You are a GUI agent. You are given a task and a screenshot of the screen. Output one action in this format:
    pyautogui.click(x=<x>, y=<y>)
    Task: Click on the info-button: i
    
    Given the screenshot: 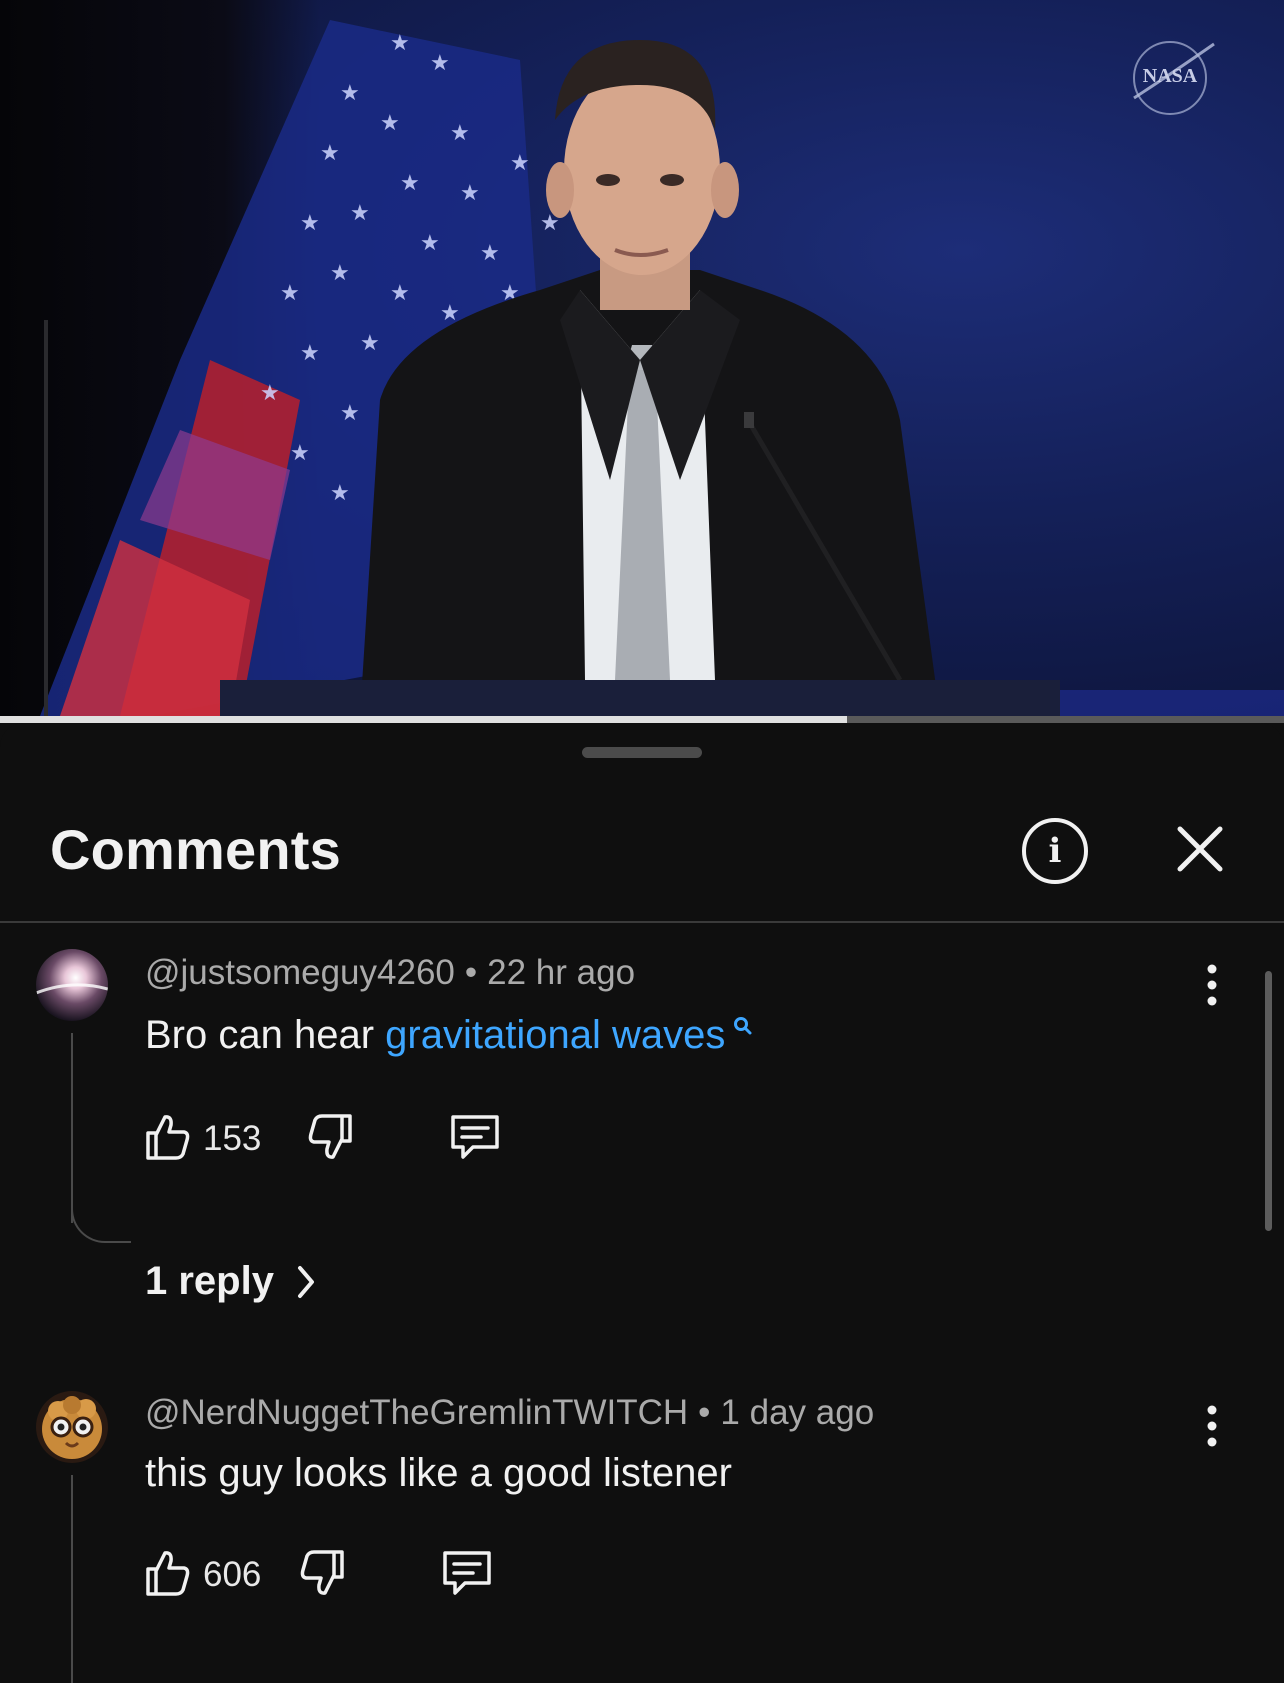 What is the action you would take?
    pyautogui.click(x=1055, y=851)
    